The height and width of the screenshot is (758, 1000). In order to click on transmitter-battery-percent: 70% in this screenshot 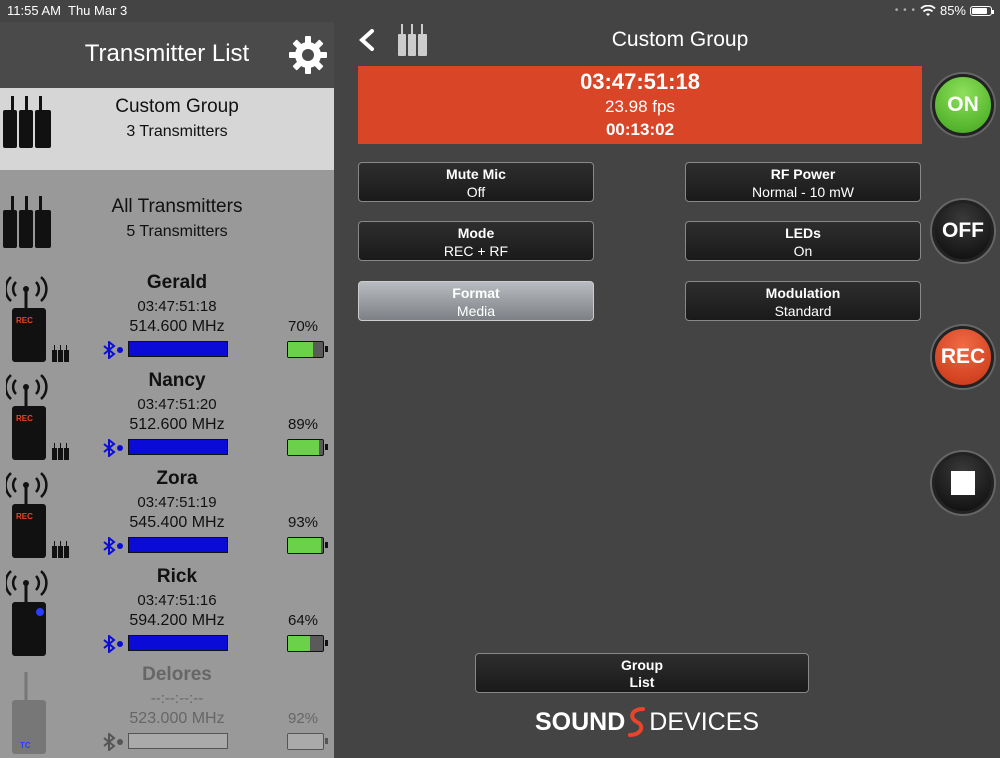, I will do `click(303, 326)`.